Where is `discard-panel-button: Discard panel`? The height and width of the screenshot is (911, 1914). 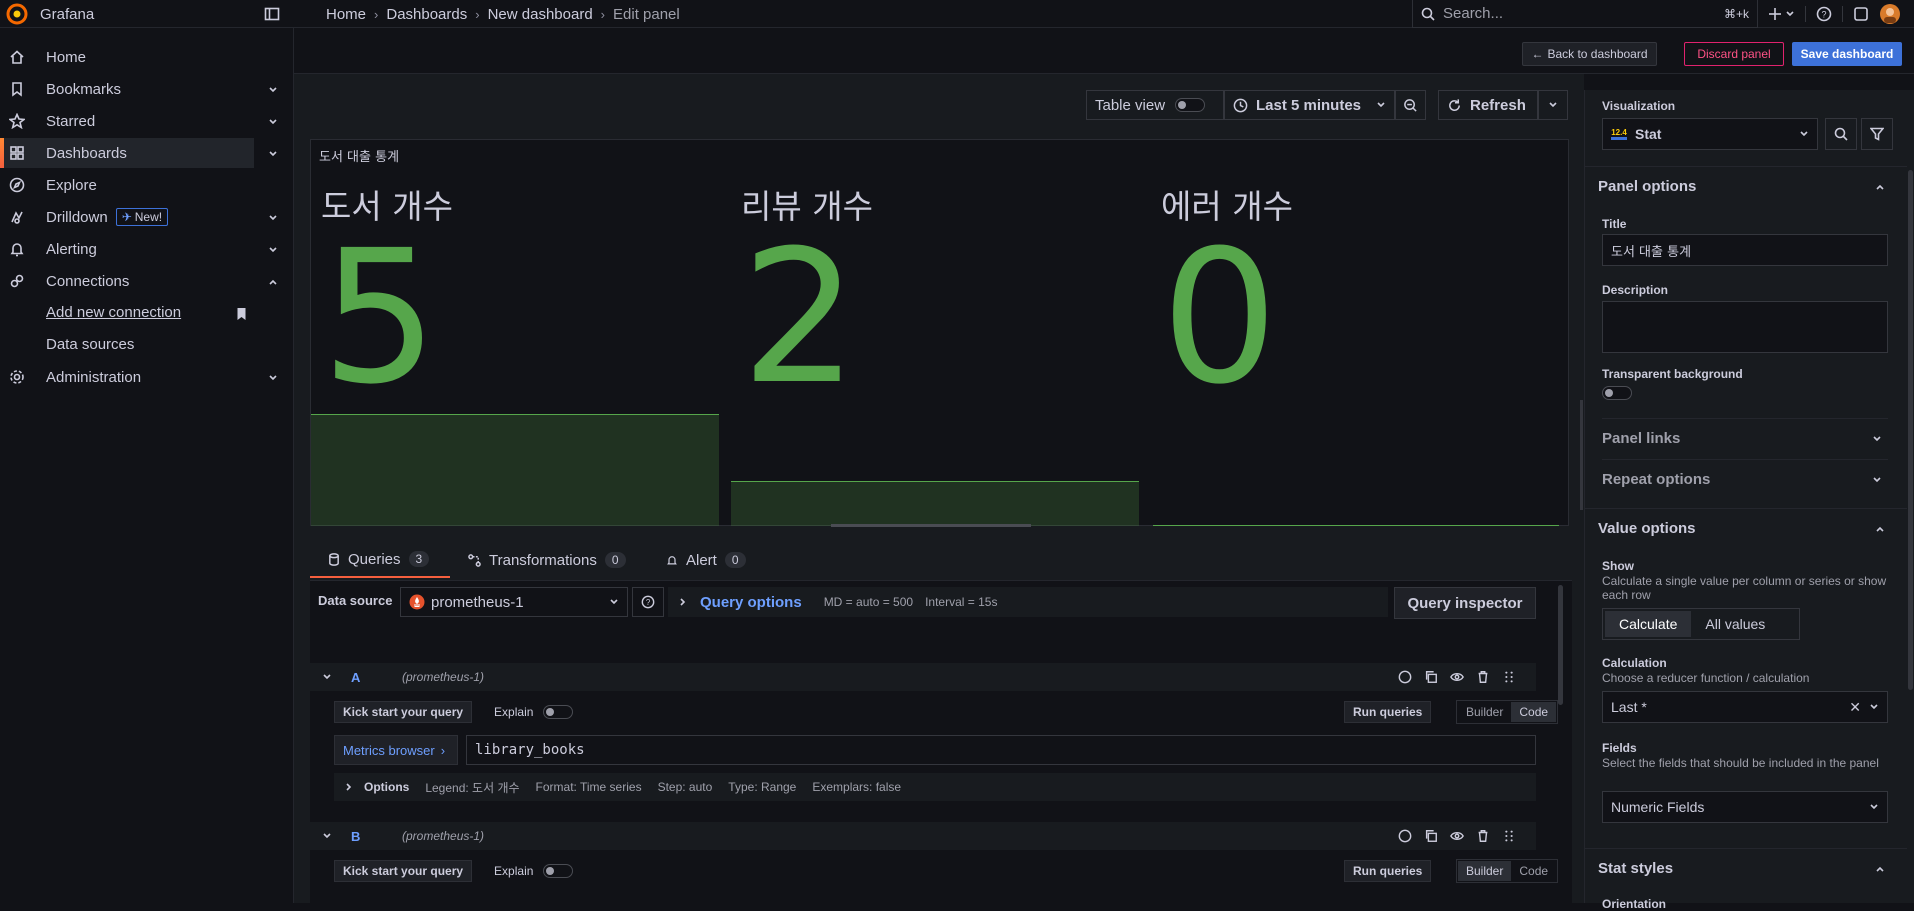 discard-panel-button: Discard panel is located at coordinates (1734, 54).